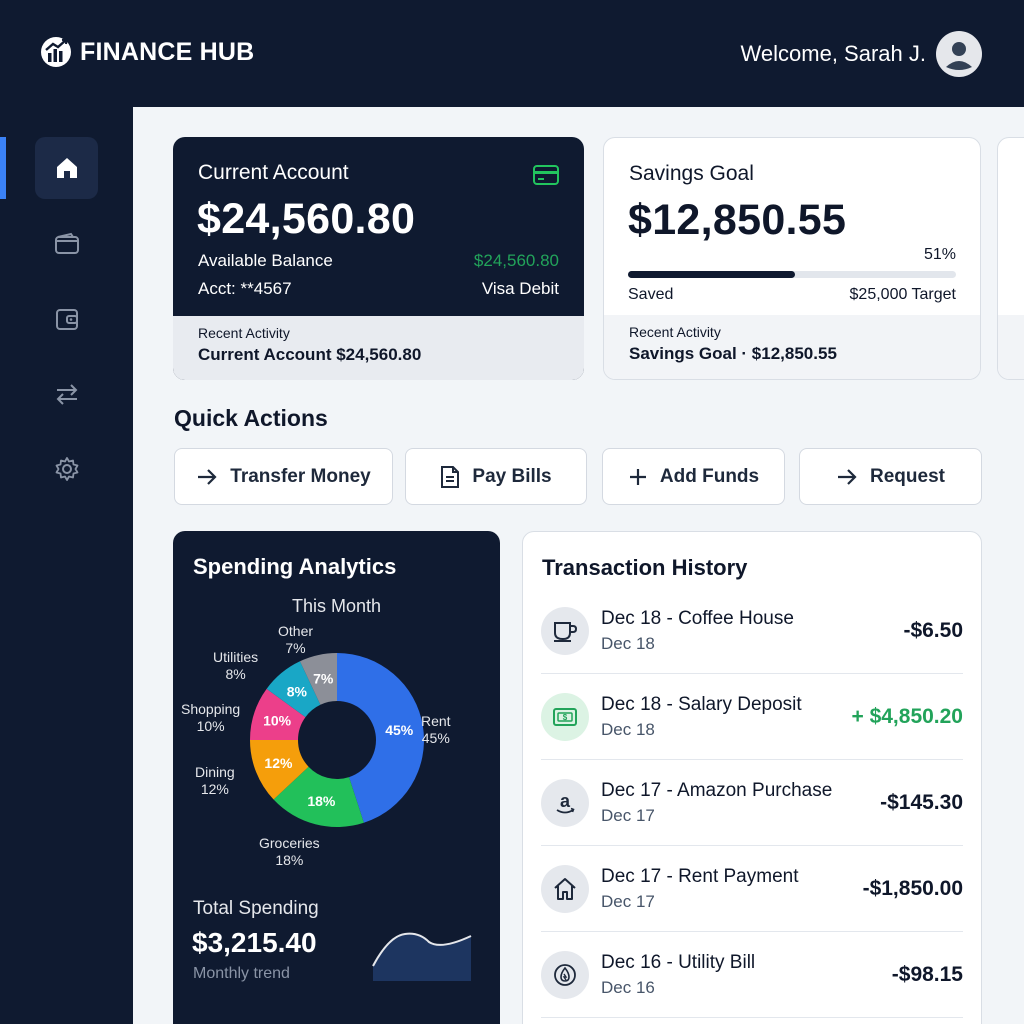 The width and height of the screenshot is (1024, 1024). I want to click on available-balance-label: Available Balance, so click(265, 260).